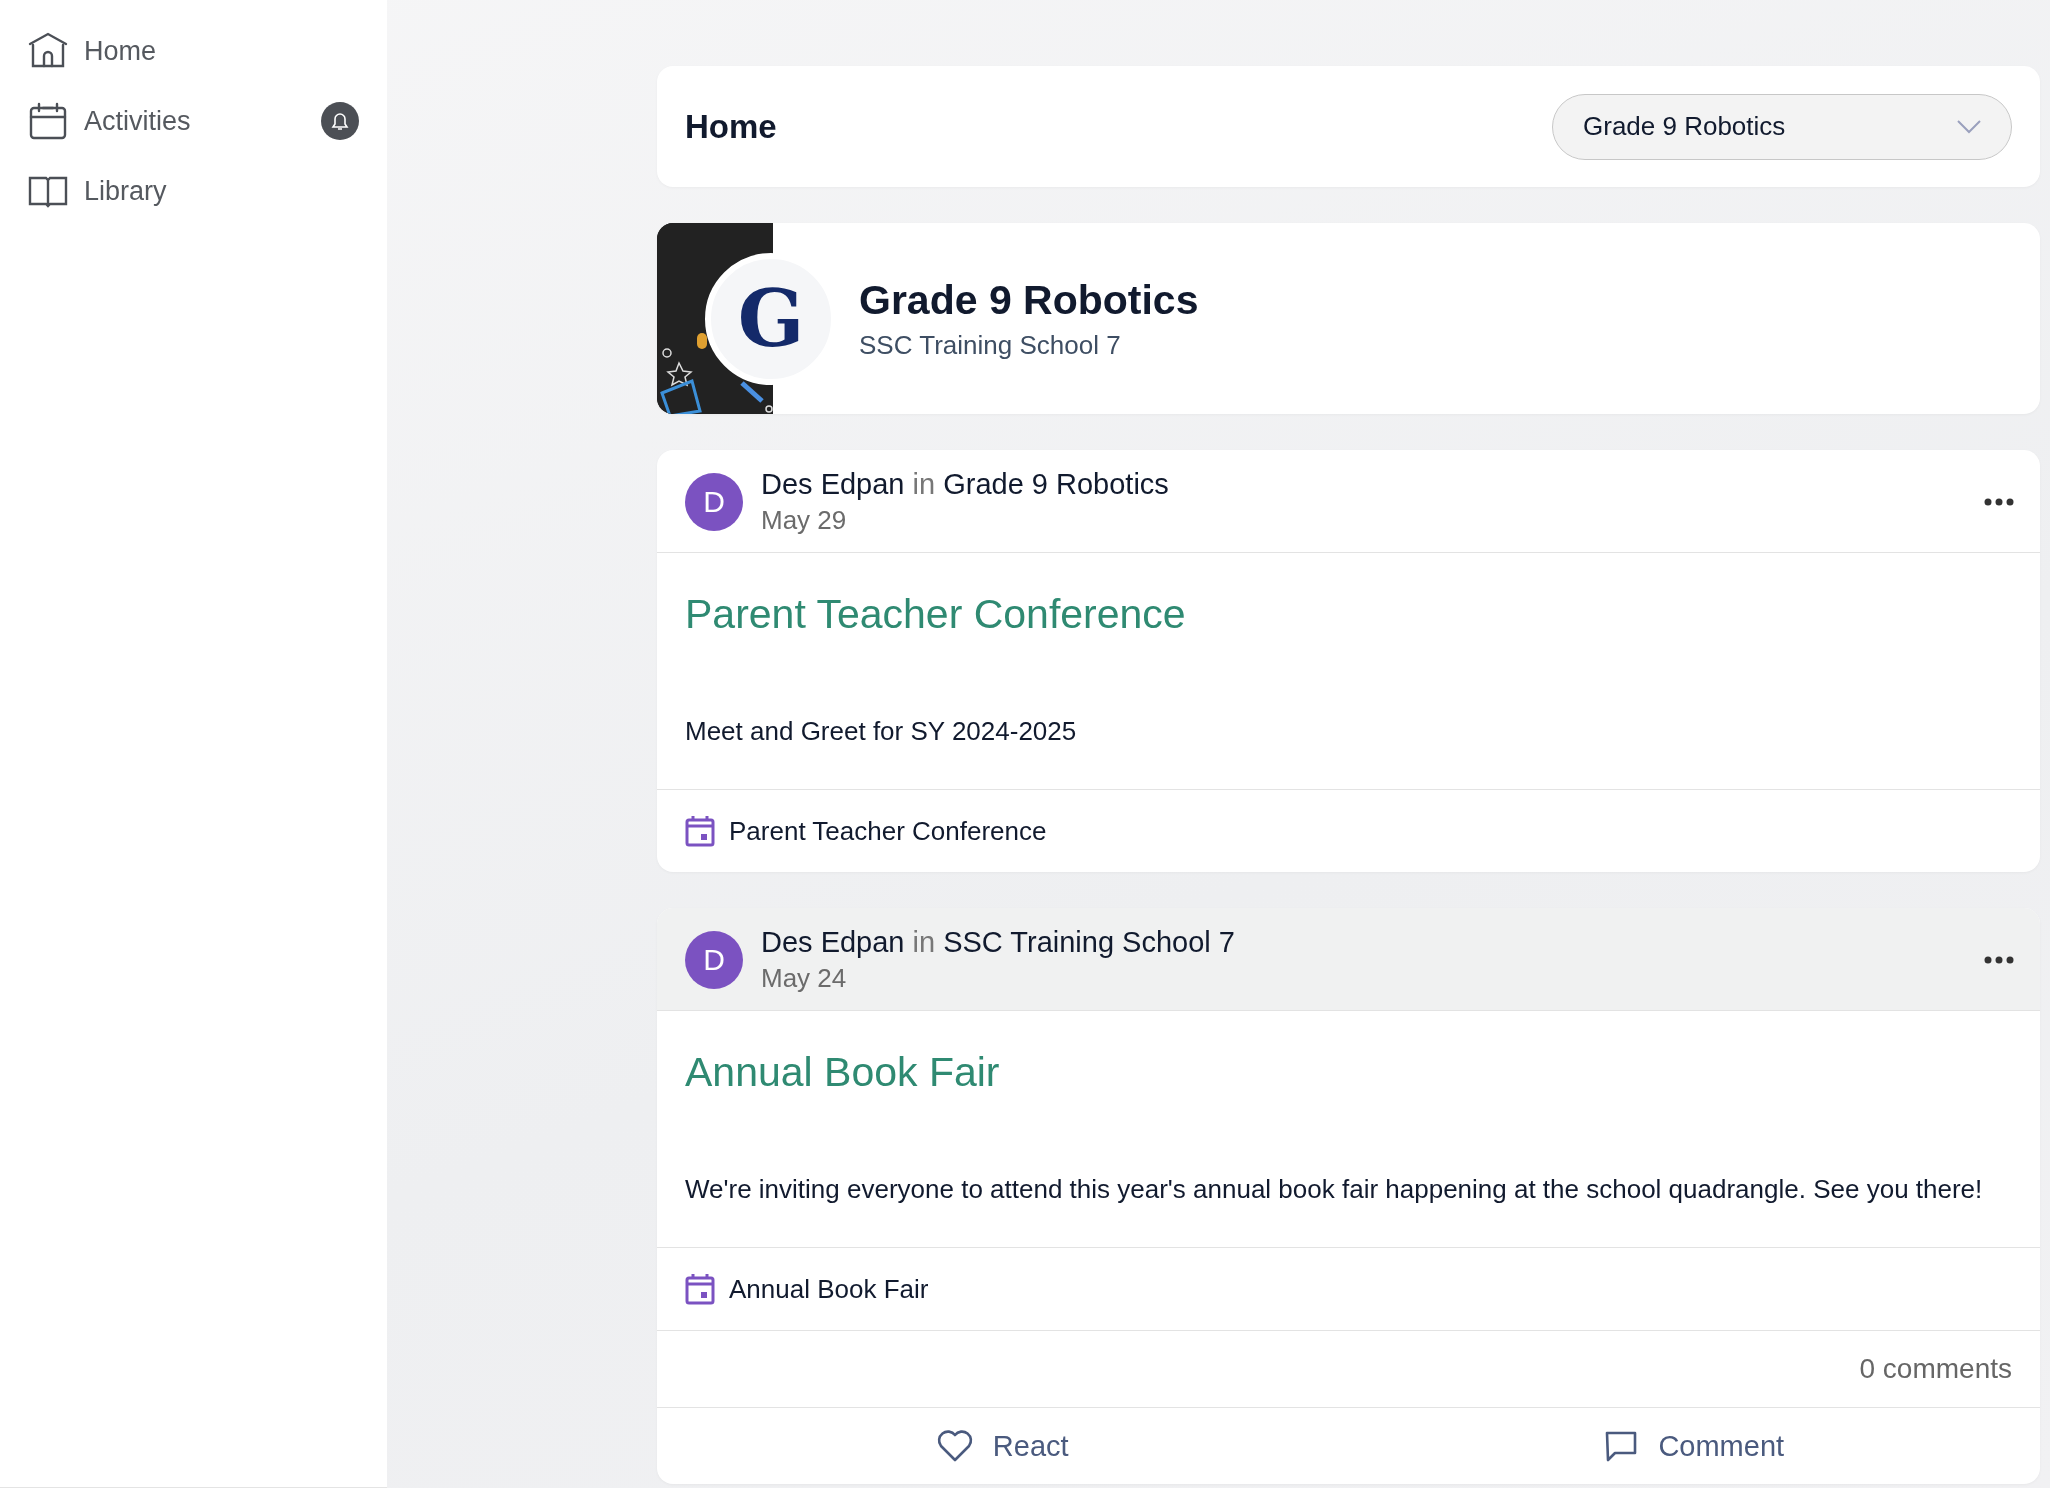 This screenshot has width=2050, height=1488. Describe the element at coordinates (965, 484) in the screenshot. I see `post-author-line: Des Edpan in Grade 9 Robotics` at that location.